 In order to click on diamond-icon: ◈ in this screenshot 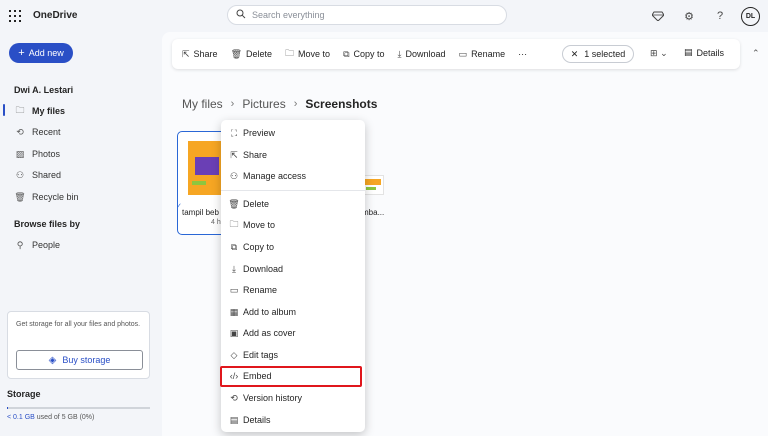, I will do `click(52, 360)`.